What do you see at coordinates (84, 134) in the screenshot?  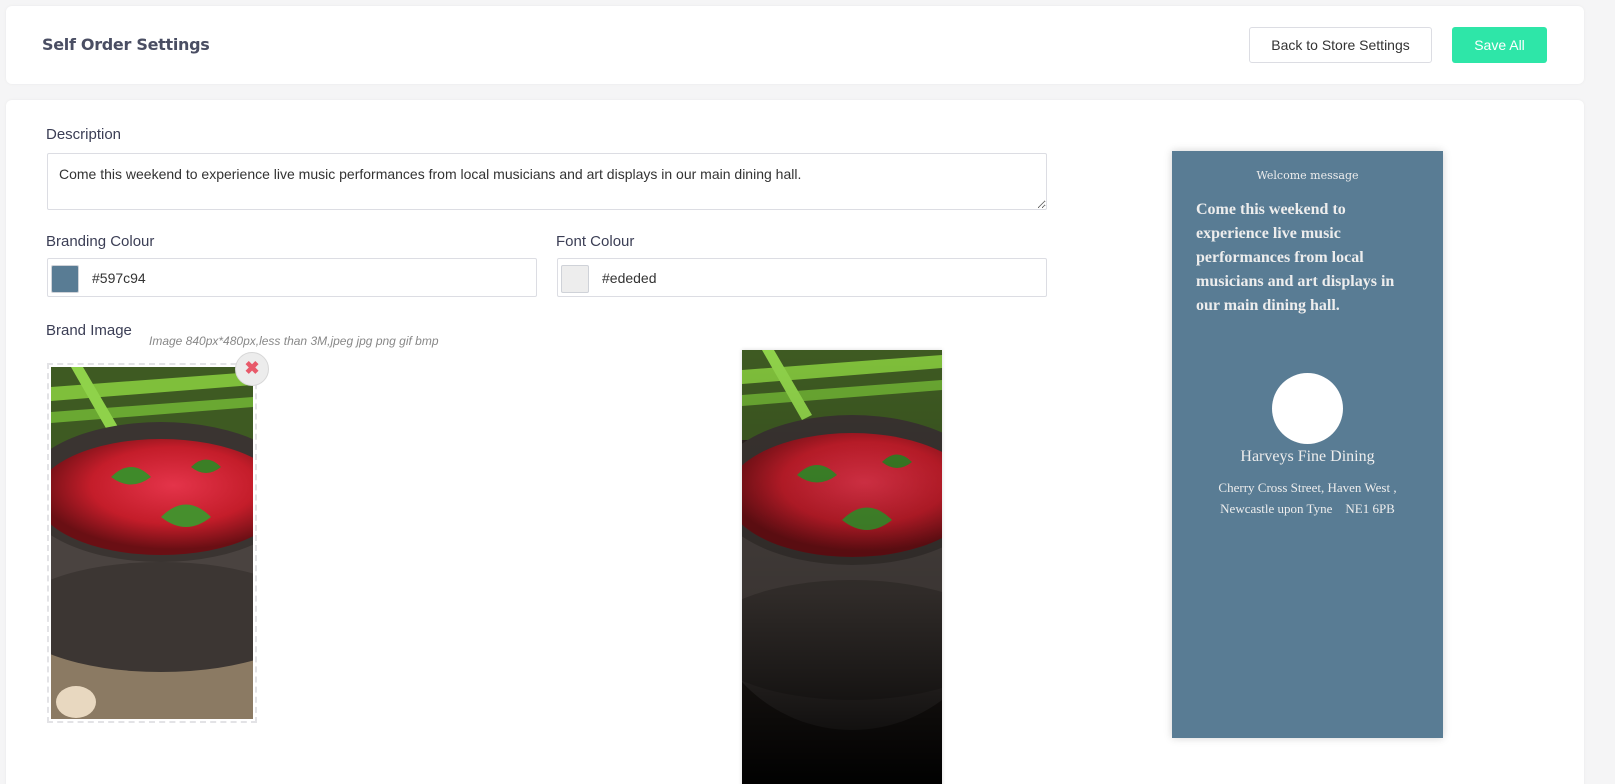 I see `description-label: Description` at bounding box center [84, 134].